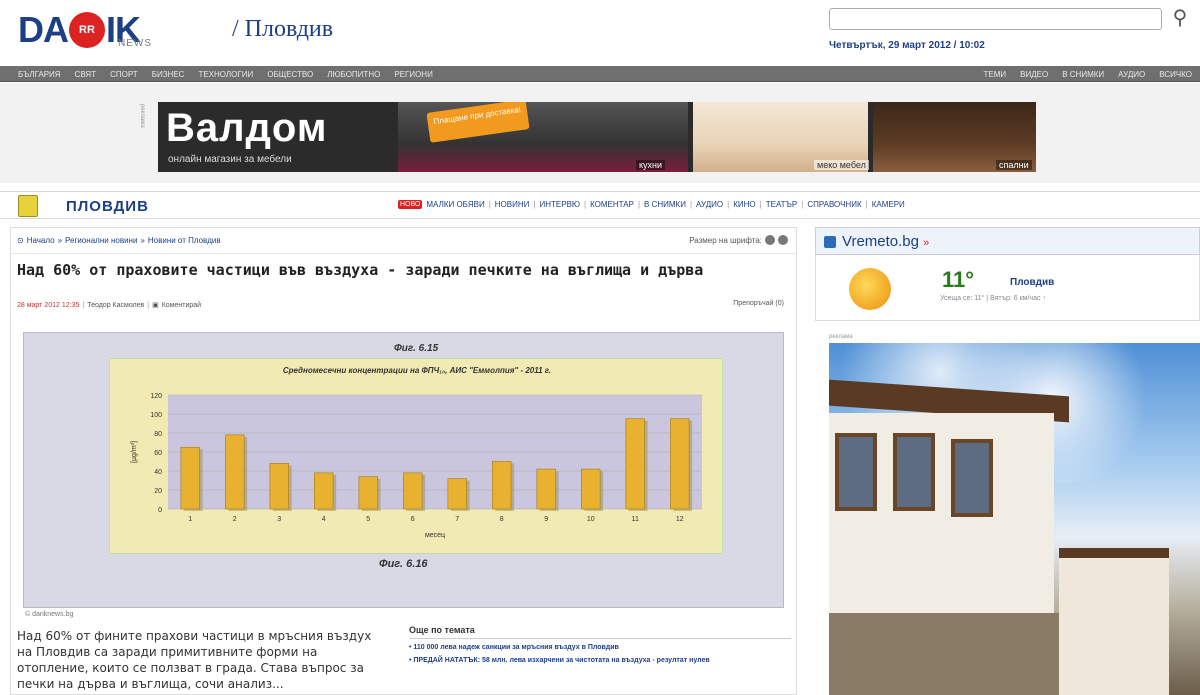 The image size is (1200, 695). Describe the element at coordinates (115, 305) in the screenshot. I see `article-author: Теодор Касмолев` at that location.